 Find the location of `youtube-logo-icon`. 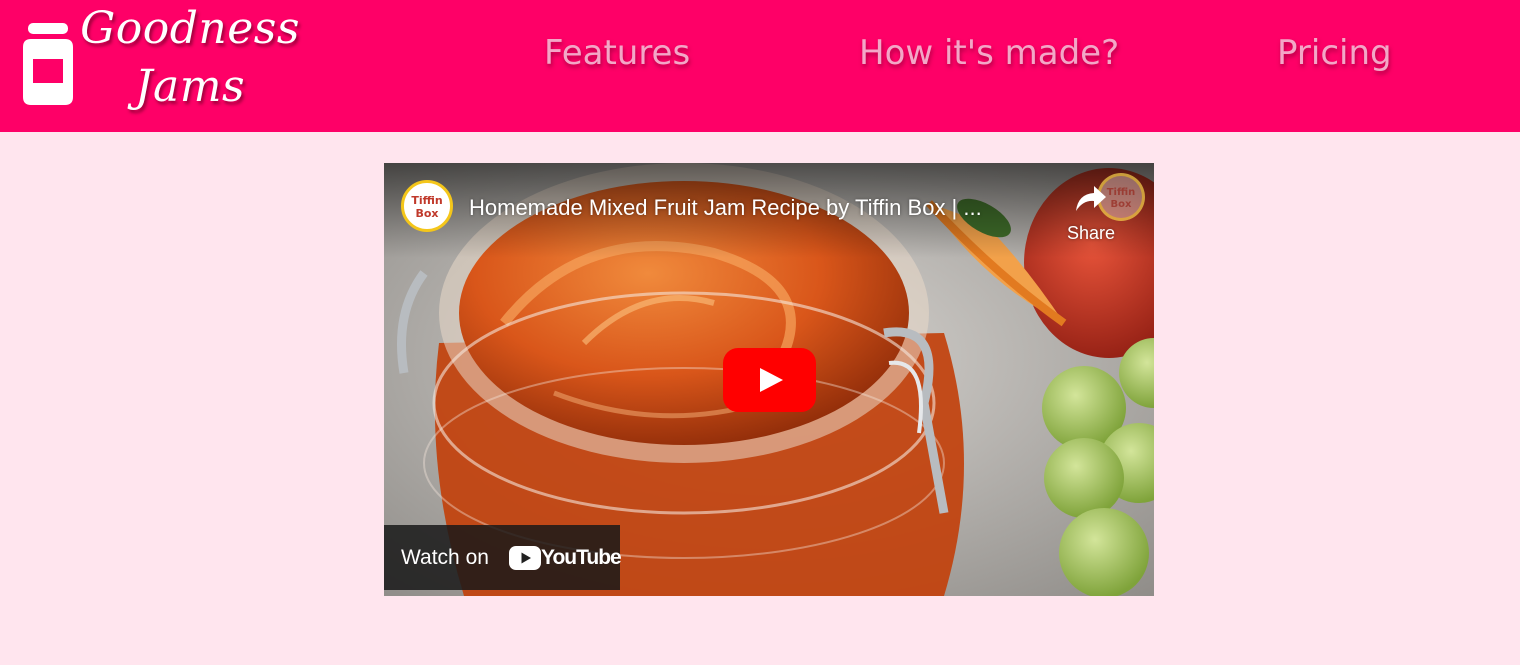

youtube-logo-icon is located at coordinates (525, 558).